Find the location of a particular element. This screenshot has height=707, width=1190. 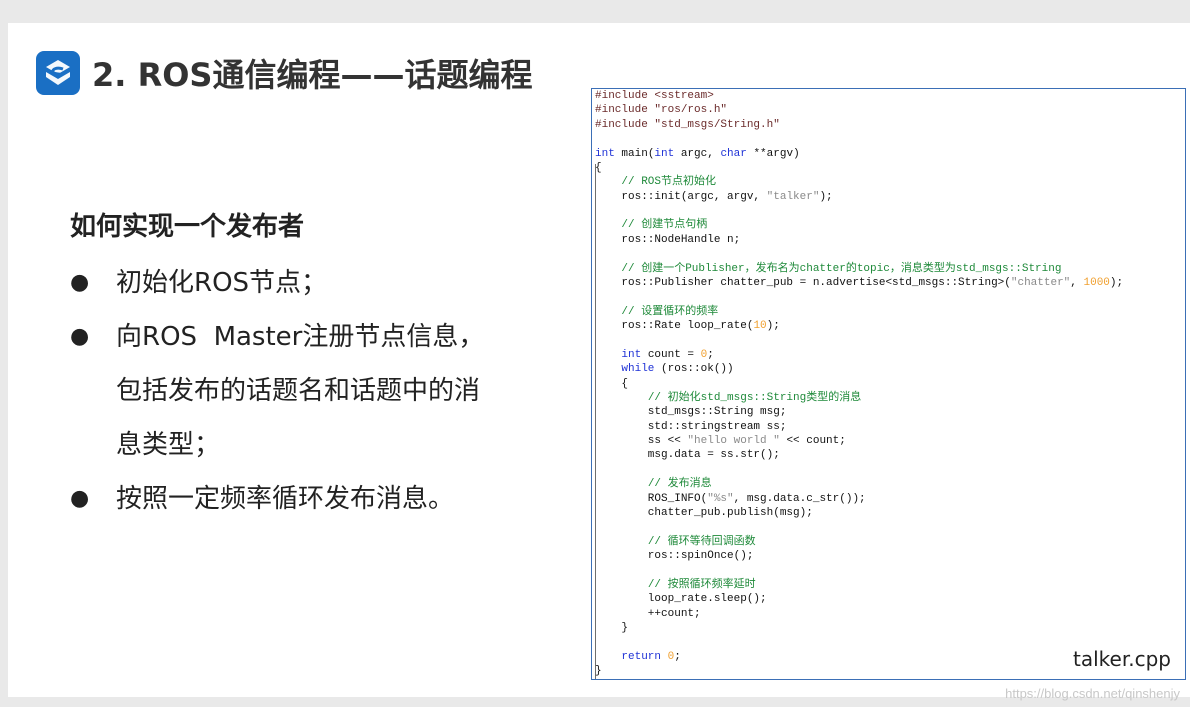

code-filename: talker.cpp is located at coordinates (1122, 659).